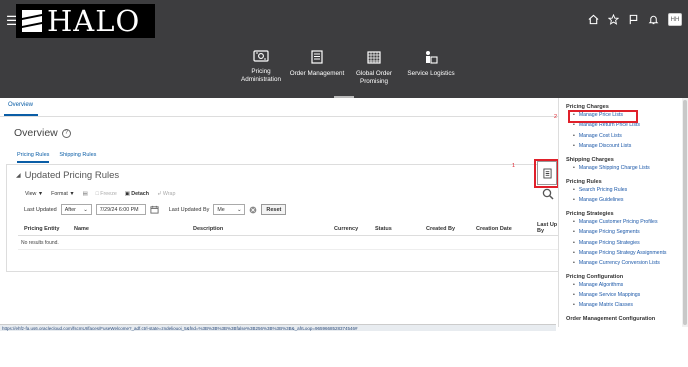 This screenshot has width=688, height=367. What do you see at coordinates (40, 243) in the screenshot?
I see `no-results-text: No results found.` at bounding box center [40, 243].